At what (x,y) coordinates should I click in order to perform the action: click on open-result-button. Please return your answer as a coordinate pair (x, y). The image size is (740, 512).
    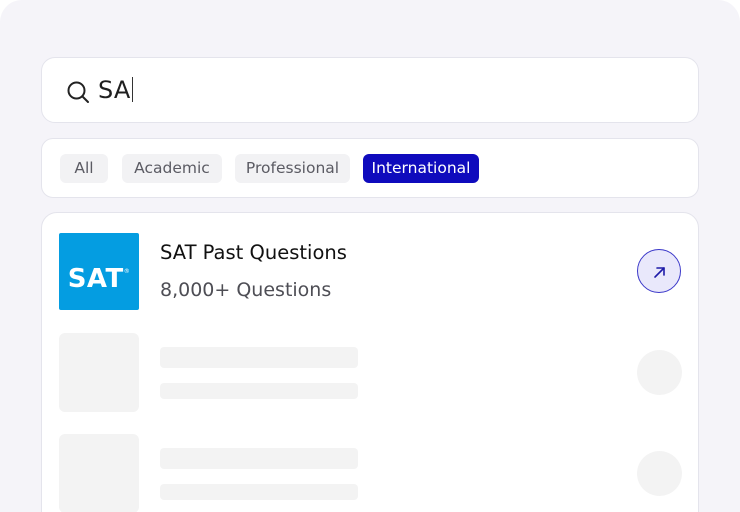
    Looking at the image, I should click on (659, 271).